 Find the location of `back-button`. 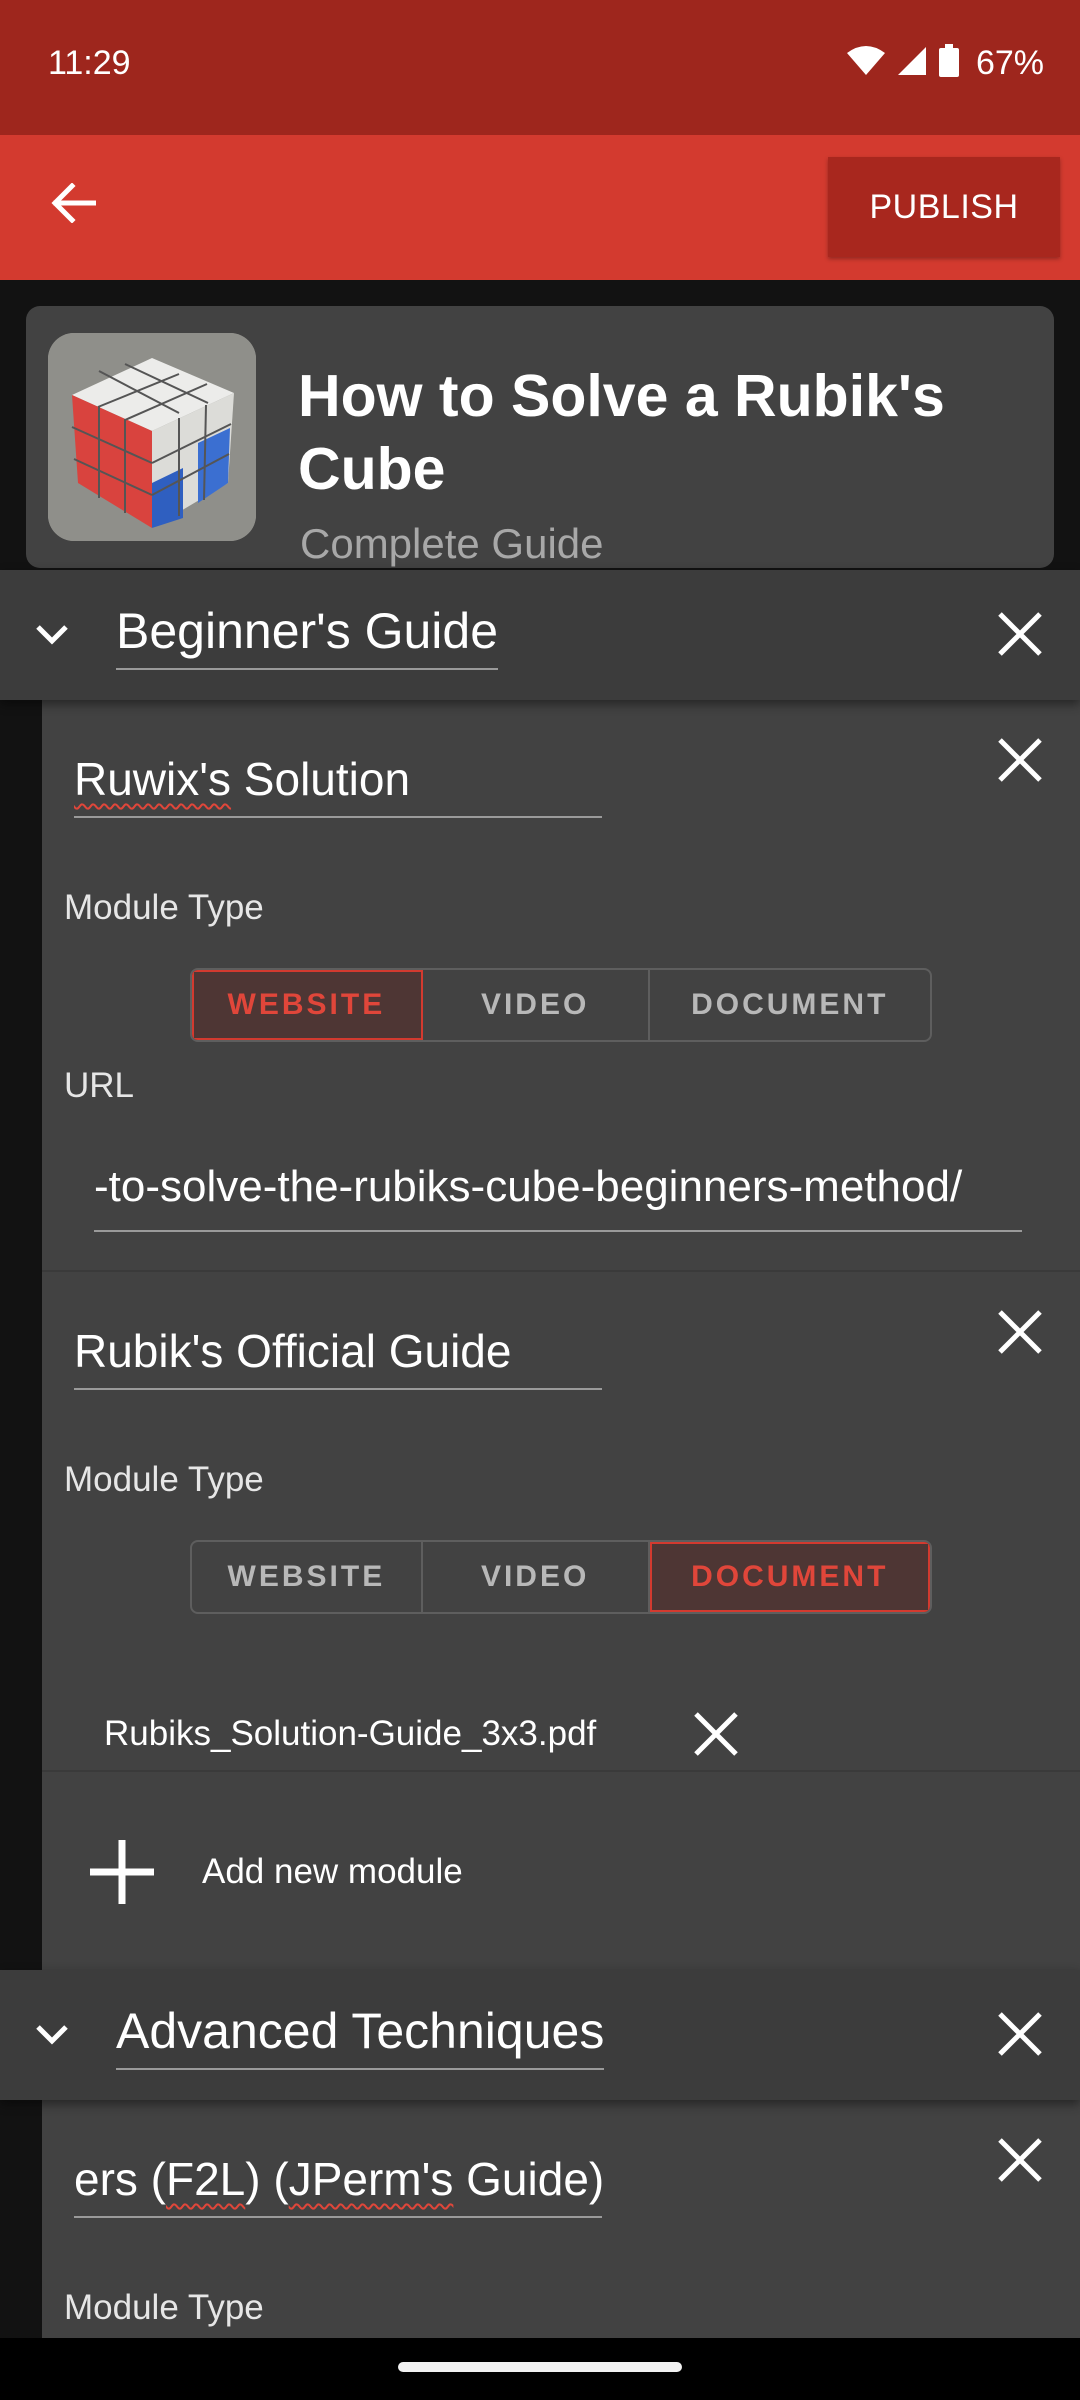

back-button is located at coordinates (73, 205).